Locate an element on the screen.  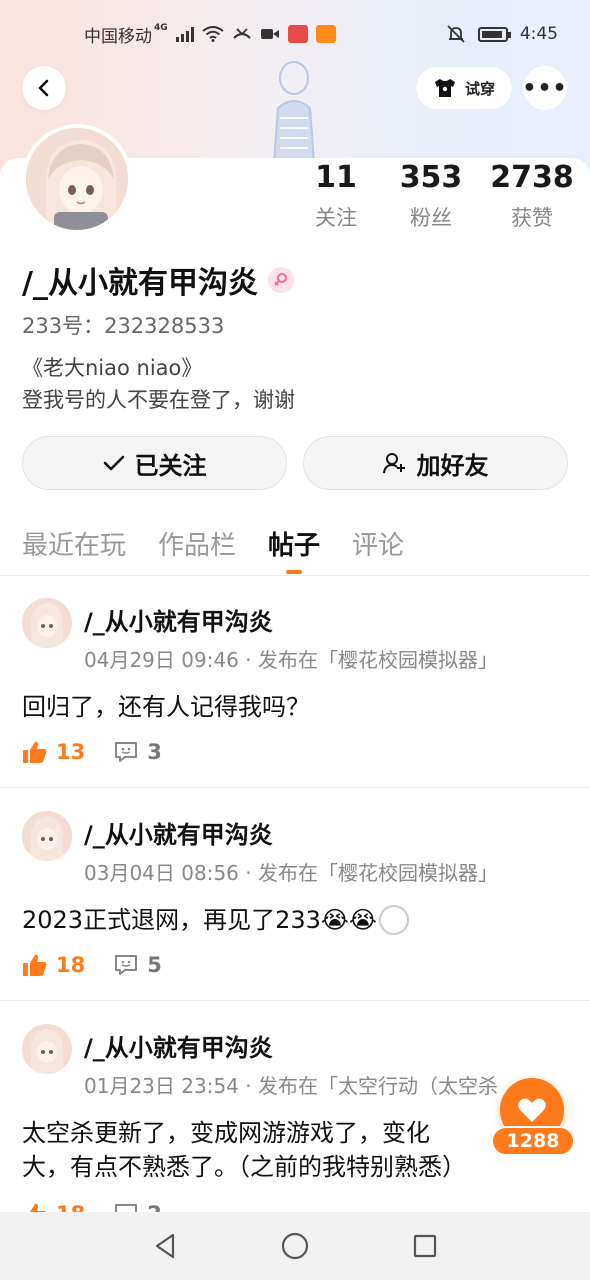
post-meta: 03月04日 08:56 · 发布在「樱花校园模拟器」 is located at coordinates (291, 873).